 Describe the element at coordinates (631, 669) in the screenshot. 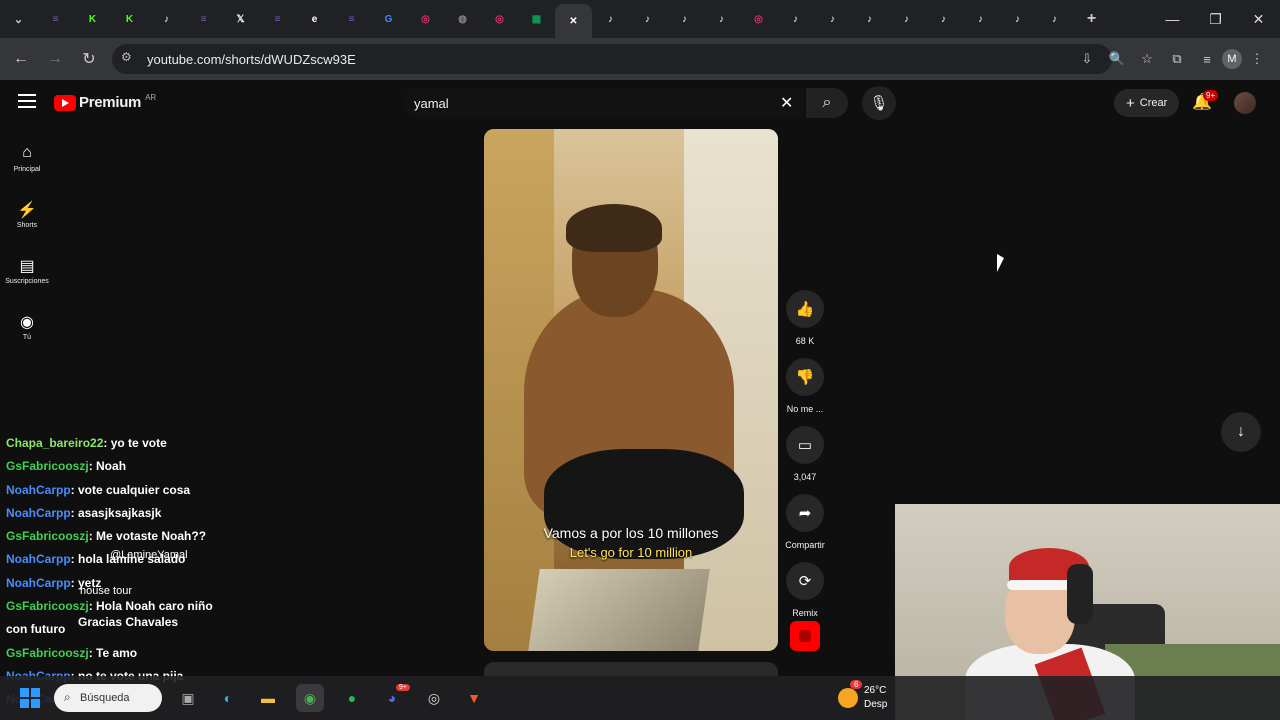

I see `next-short-preview` at that location.